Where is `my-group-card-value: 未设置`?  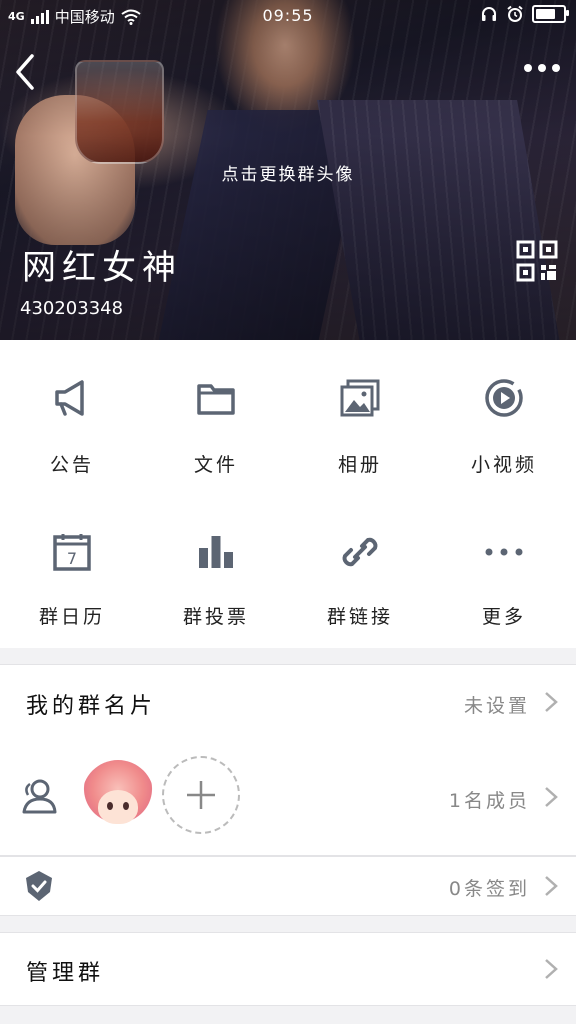 my-group-card-value: 未设置 is located at coordinates (496, 706).